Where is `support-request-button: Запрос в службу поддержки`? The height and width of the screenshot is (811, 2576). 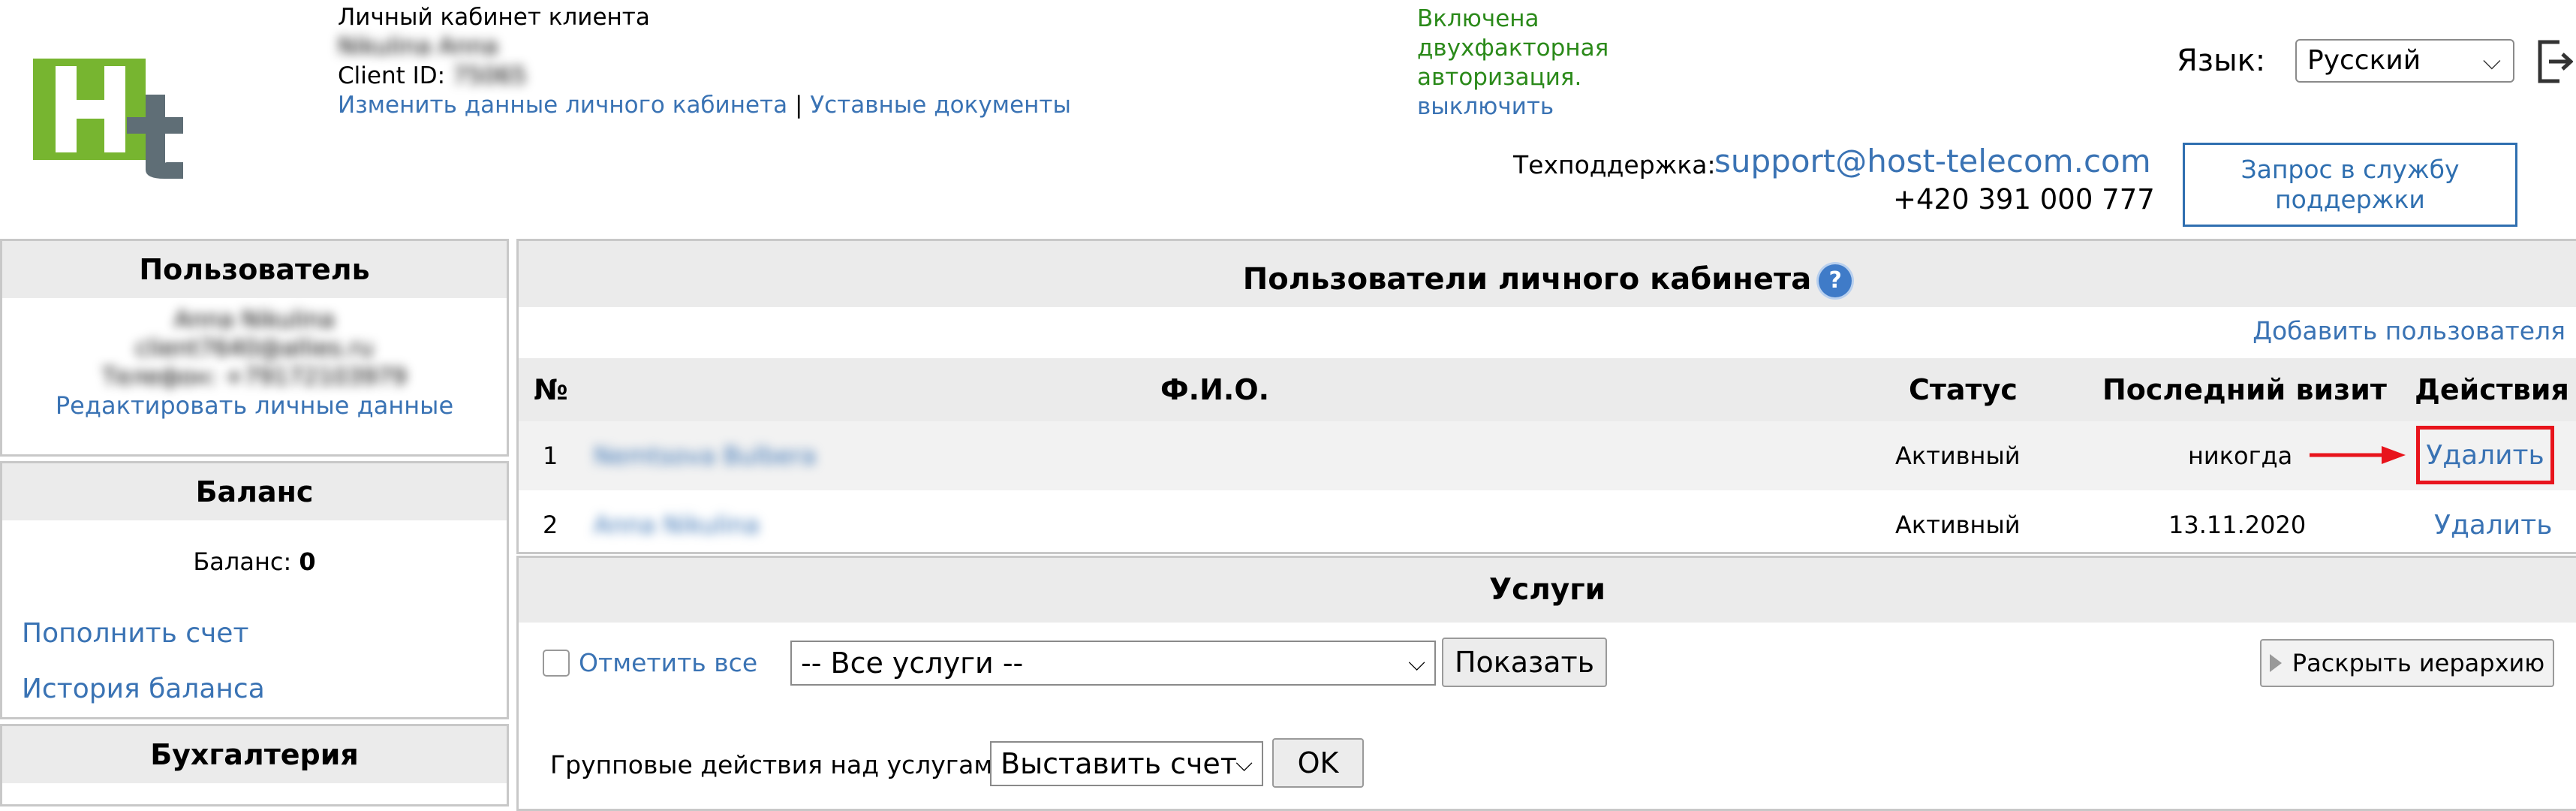
support-request-button: Запрос в службу поддержки is located at coordinates (2350, 185).